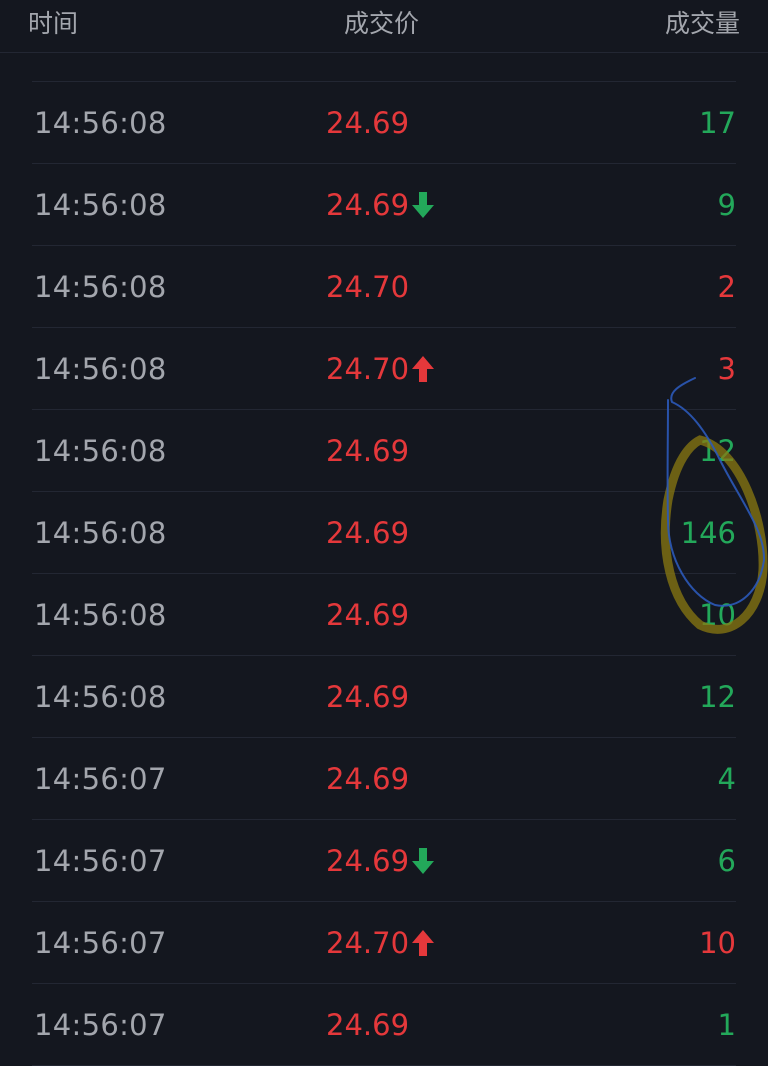  Describe the element at coordinates (726, 287) in the screenshot. I see `trade-volume: 2` at that location.